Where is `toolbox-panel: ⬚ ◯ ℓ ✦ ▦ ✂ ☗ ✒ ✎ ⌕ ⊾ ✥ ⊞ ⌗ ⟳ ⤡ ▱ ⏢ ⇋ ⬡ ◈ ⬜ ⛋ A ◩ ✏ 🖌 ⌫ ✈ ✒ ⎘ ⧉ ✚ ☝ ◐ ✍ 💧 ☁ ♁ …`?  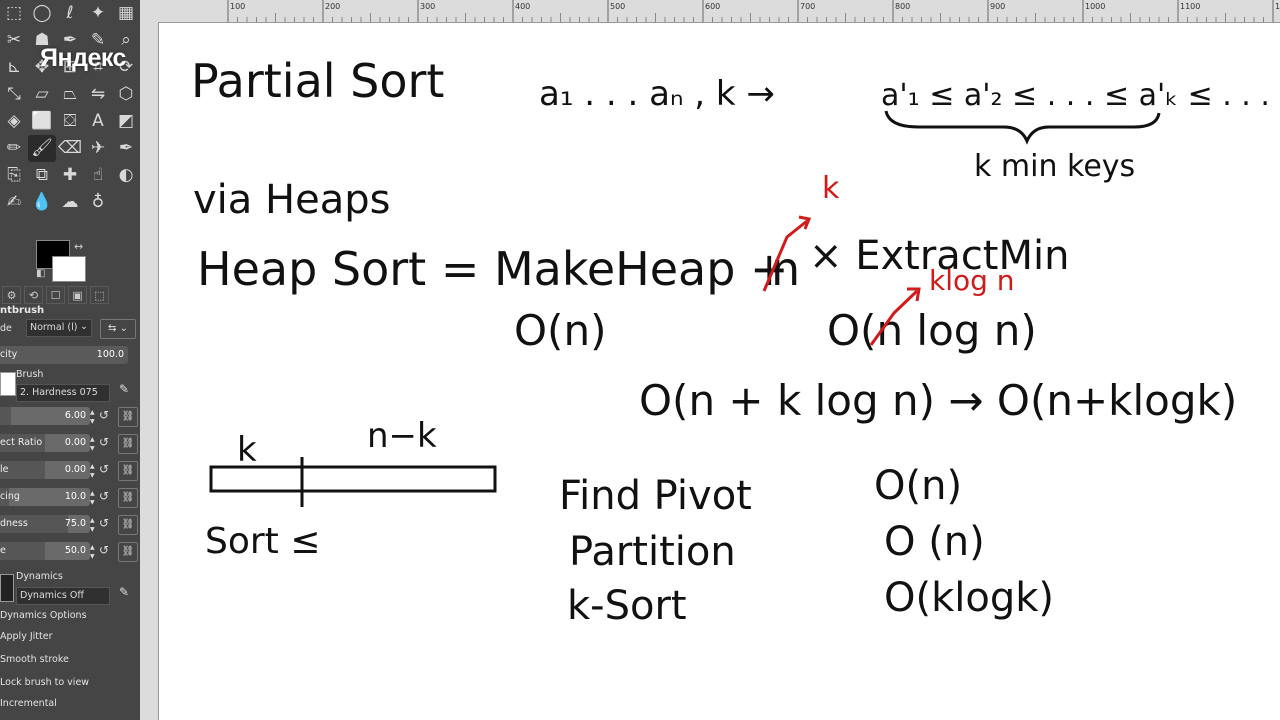
toolbox-panel: ⬚ ◯ ℓ ✦ ▦ ✂ ☗ ✒ ✎ ⌕ ⊾ ✥ ⊞ ⌗ ⟳ ⤡ ▱ ⏢ ⇋ ⬡ ◈ ⬜ ⛋ A ◩ ✏ 🖌 ⌫ ✈ ✒ ⎘ ⧉ ✚ ☝ ◐ ✍ 💧 ☁ ♁ … is located at coordinates (70, 360).